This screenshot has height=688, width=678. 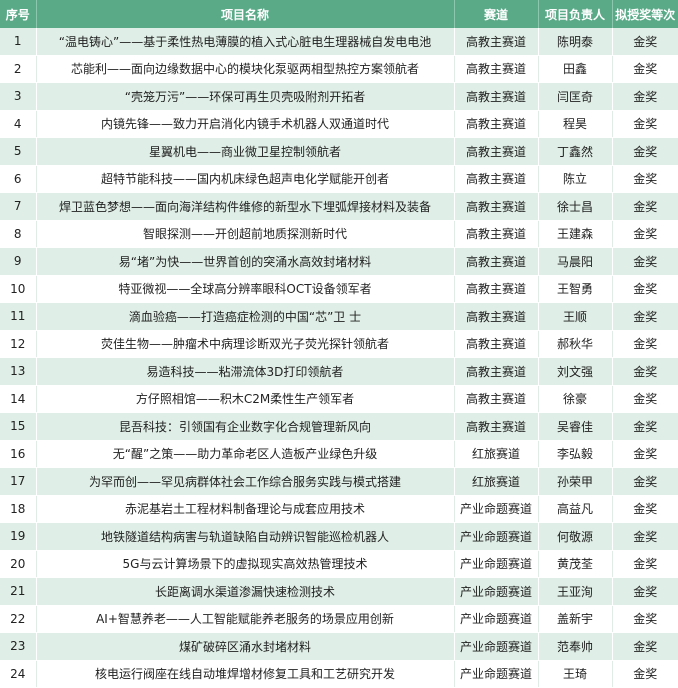 I want to click on row-no: 4, so click(x=18, y=124).